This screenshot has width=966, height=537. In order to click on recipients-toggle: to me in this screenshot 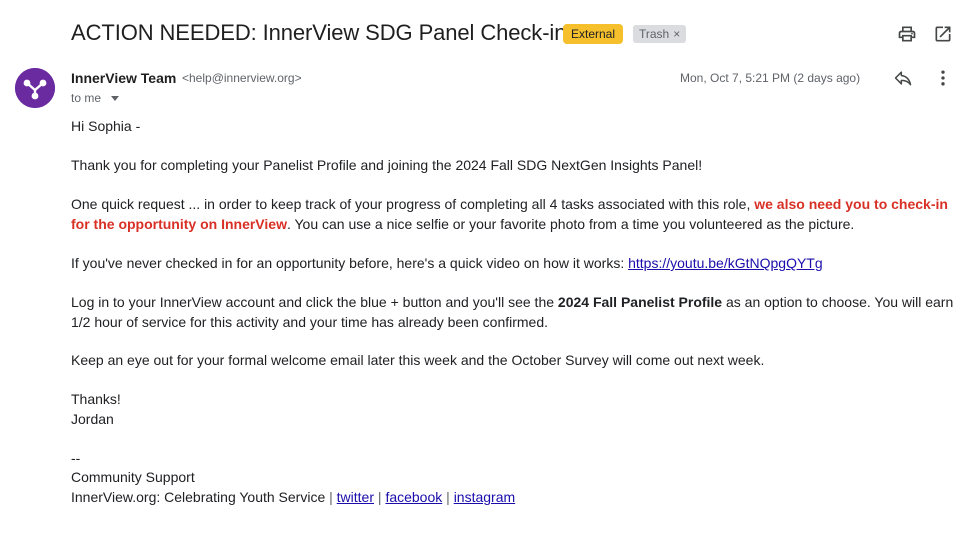, I will do `click(95, 98)`.